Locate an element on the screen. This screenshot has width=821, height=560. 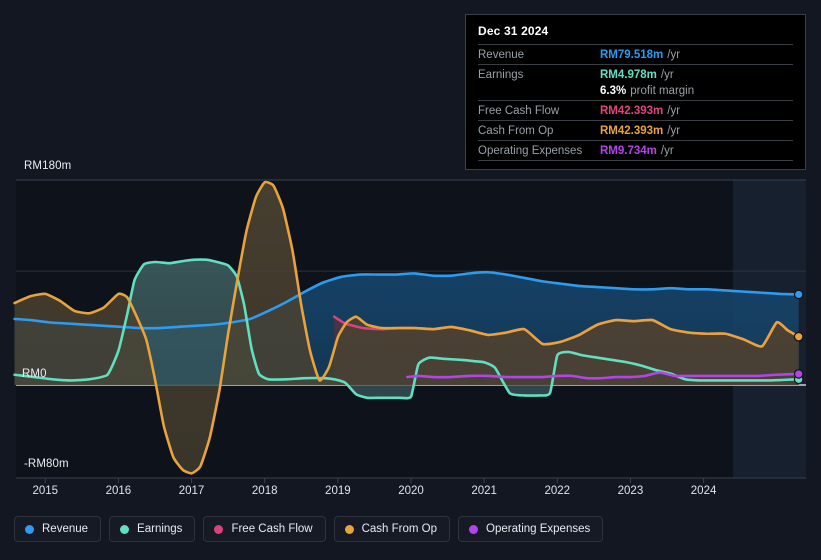
legend-item-cash-from-op: Cash From Op is located at coordinates (392, 529).